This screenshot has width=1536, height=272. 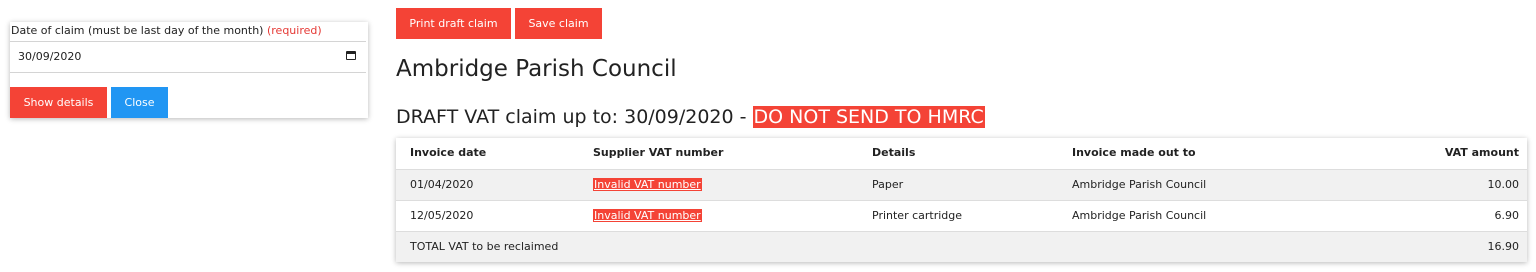 I want to click on claim-heading-text: DRAFT VAT claim up to: 30/09/2020 -, so click(x=574, y=117).